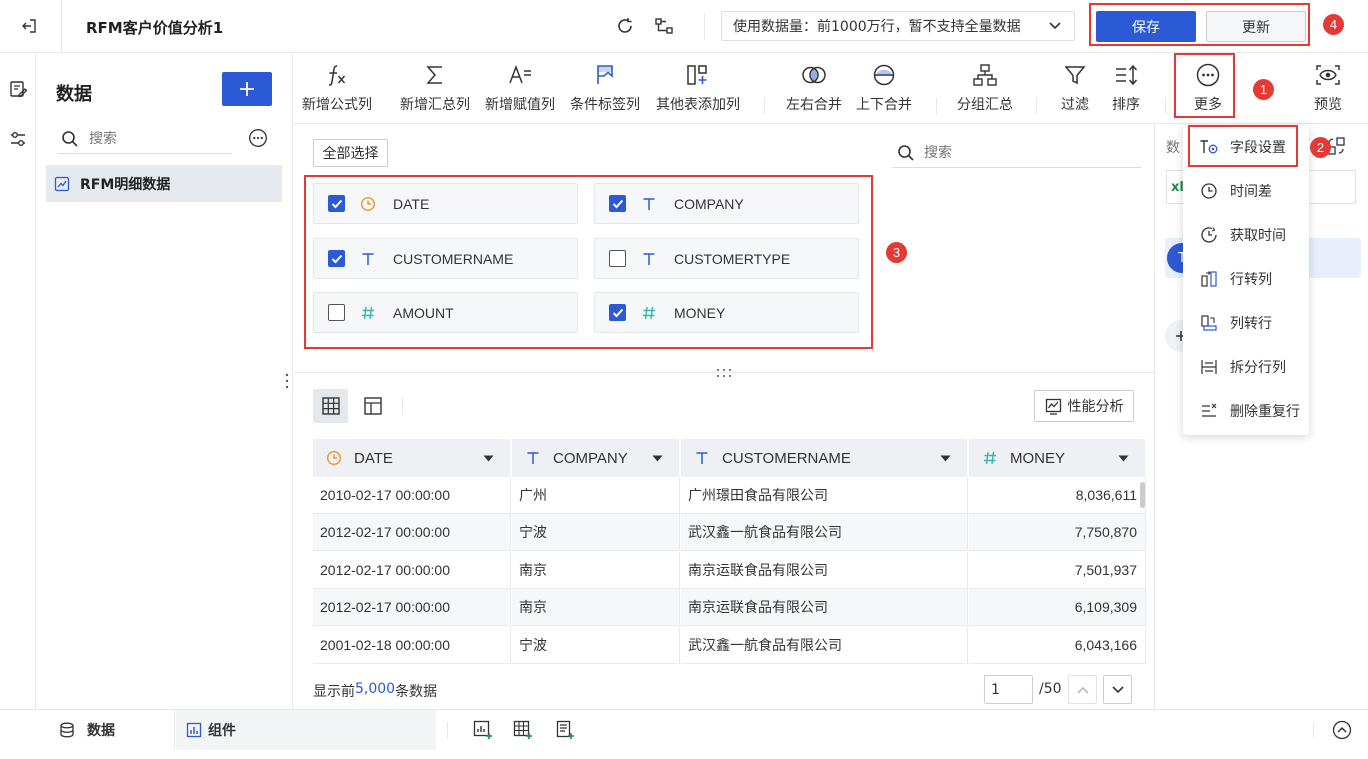  What do you see at coordinates (29, 26) in the screenshot?
I see `exit-button` at bounding box center [29, 26].